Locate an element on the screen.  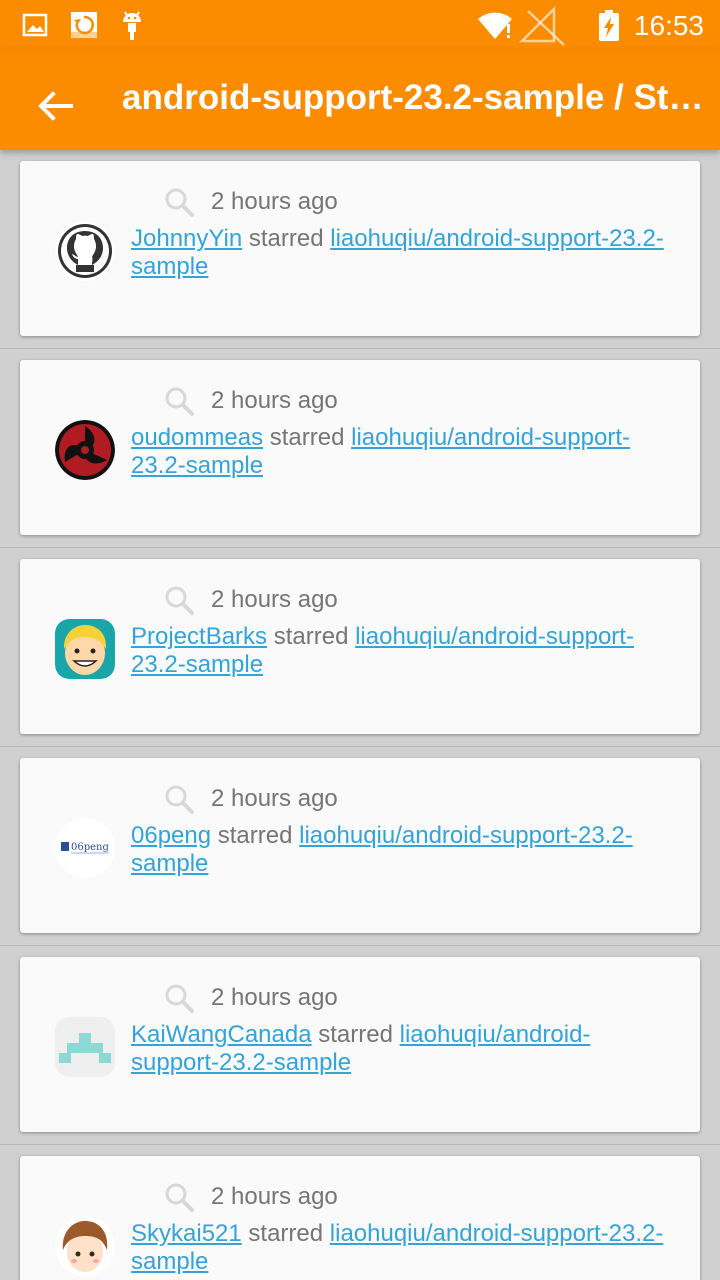
arrow-back-icon is located at coordinates (55, 106).